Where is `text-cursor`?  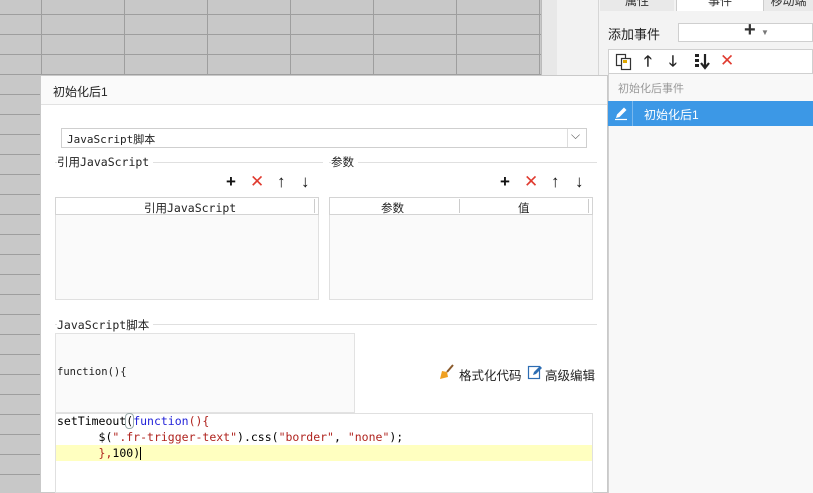
text-cursor is located at coordinates (141, 453).